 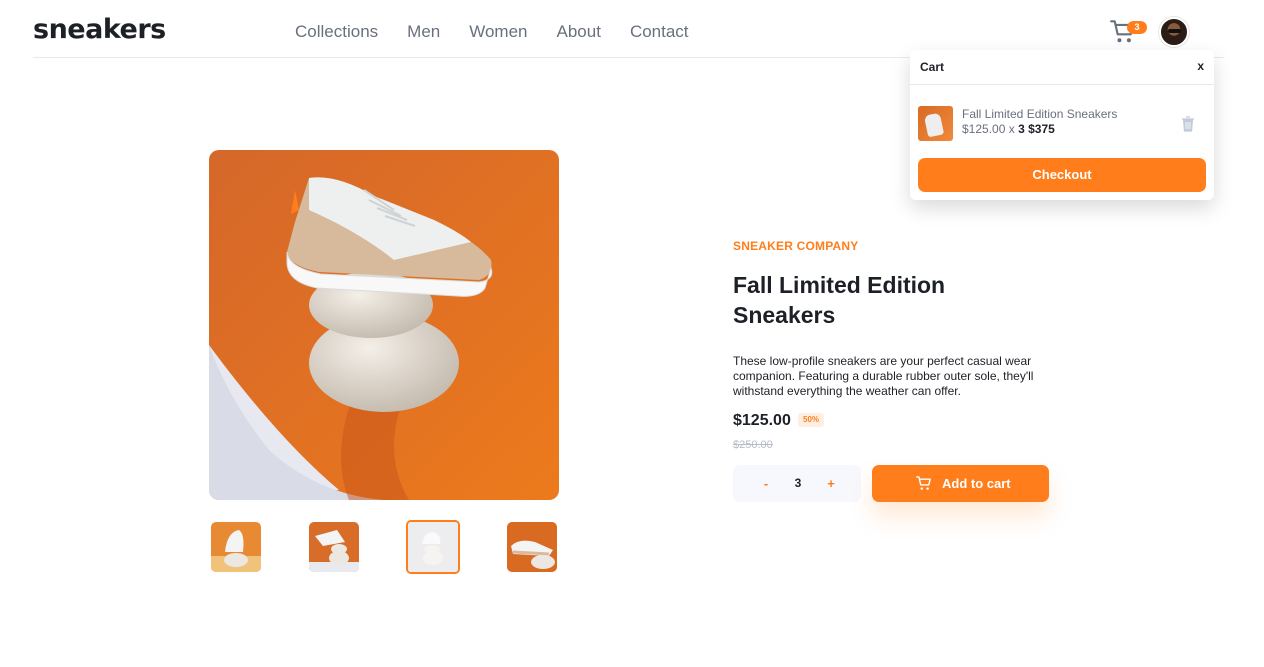 I want to click on company-name: SNEAKER COMPANY, so click(x=796, y=246).